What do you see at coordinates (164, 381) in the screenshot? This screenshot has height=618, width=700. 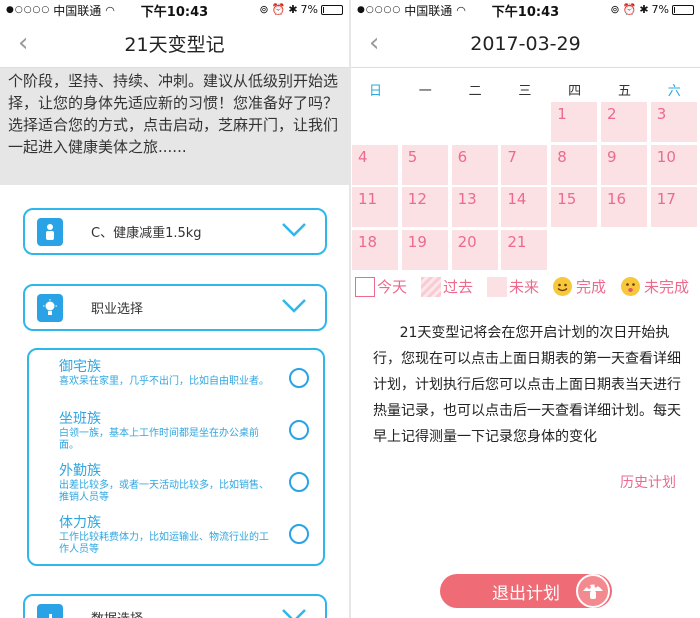 I see `job-desc: 喜欢呆在家里，几乎不出门，比如自由职业者。` at bounding box center [164, 381].